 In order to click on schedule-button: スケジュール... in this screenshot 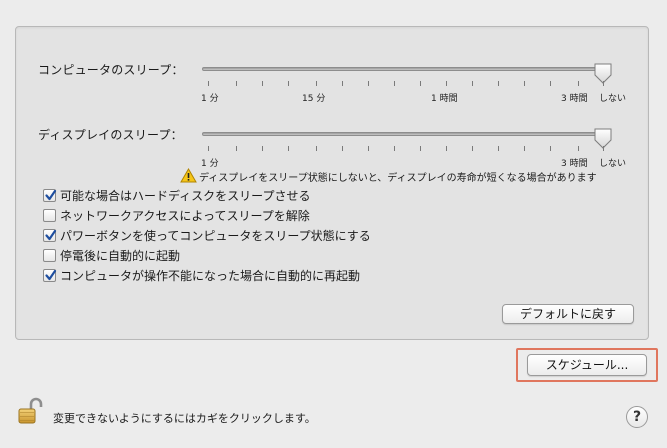, I will do `click(587, 365)`.